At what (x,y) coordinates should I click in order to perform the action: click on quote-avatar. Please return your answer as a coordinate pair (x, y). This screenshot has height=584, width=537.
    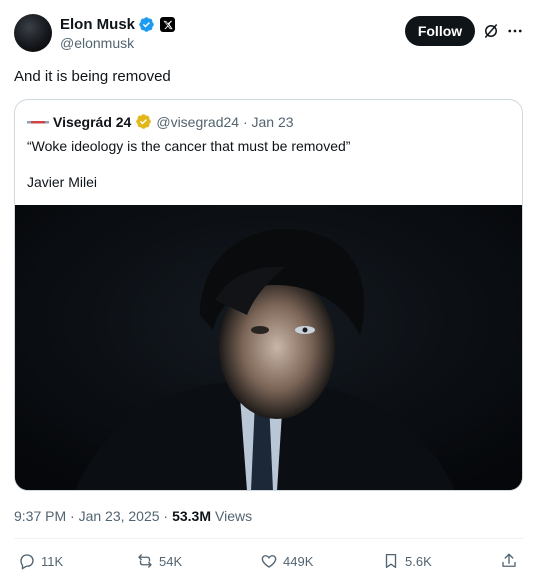
    Looking at the image, I should click on (38, 122).